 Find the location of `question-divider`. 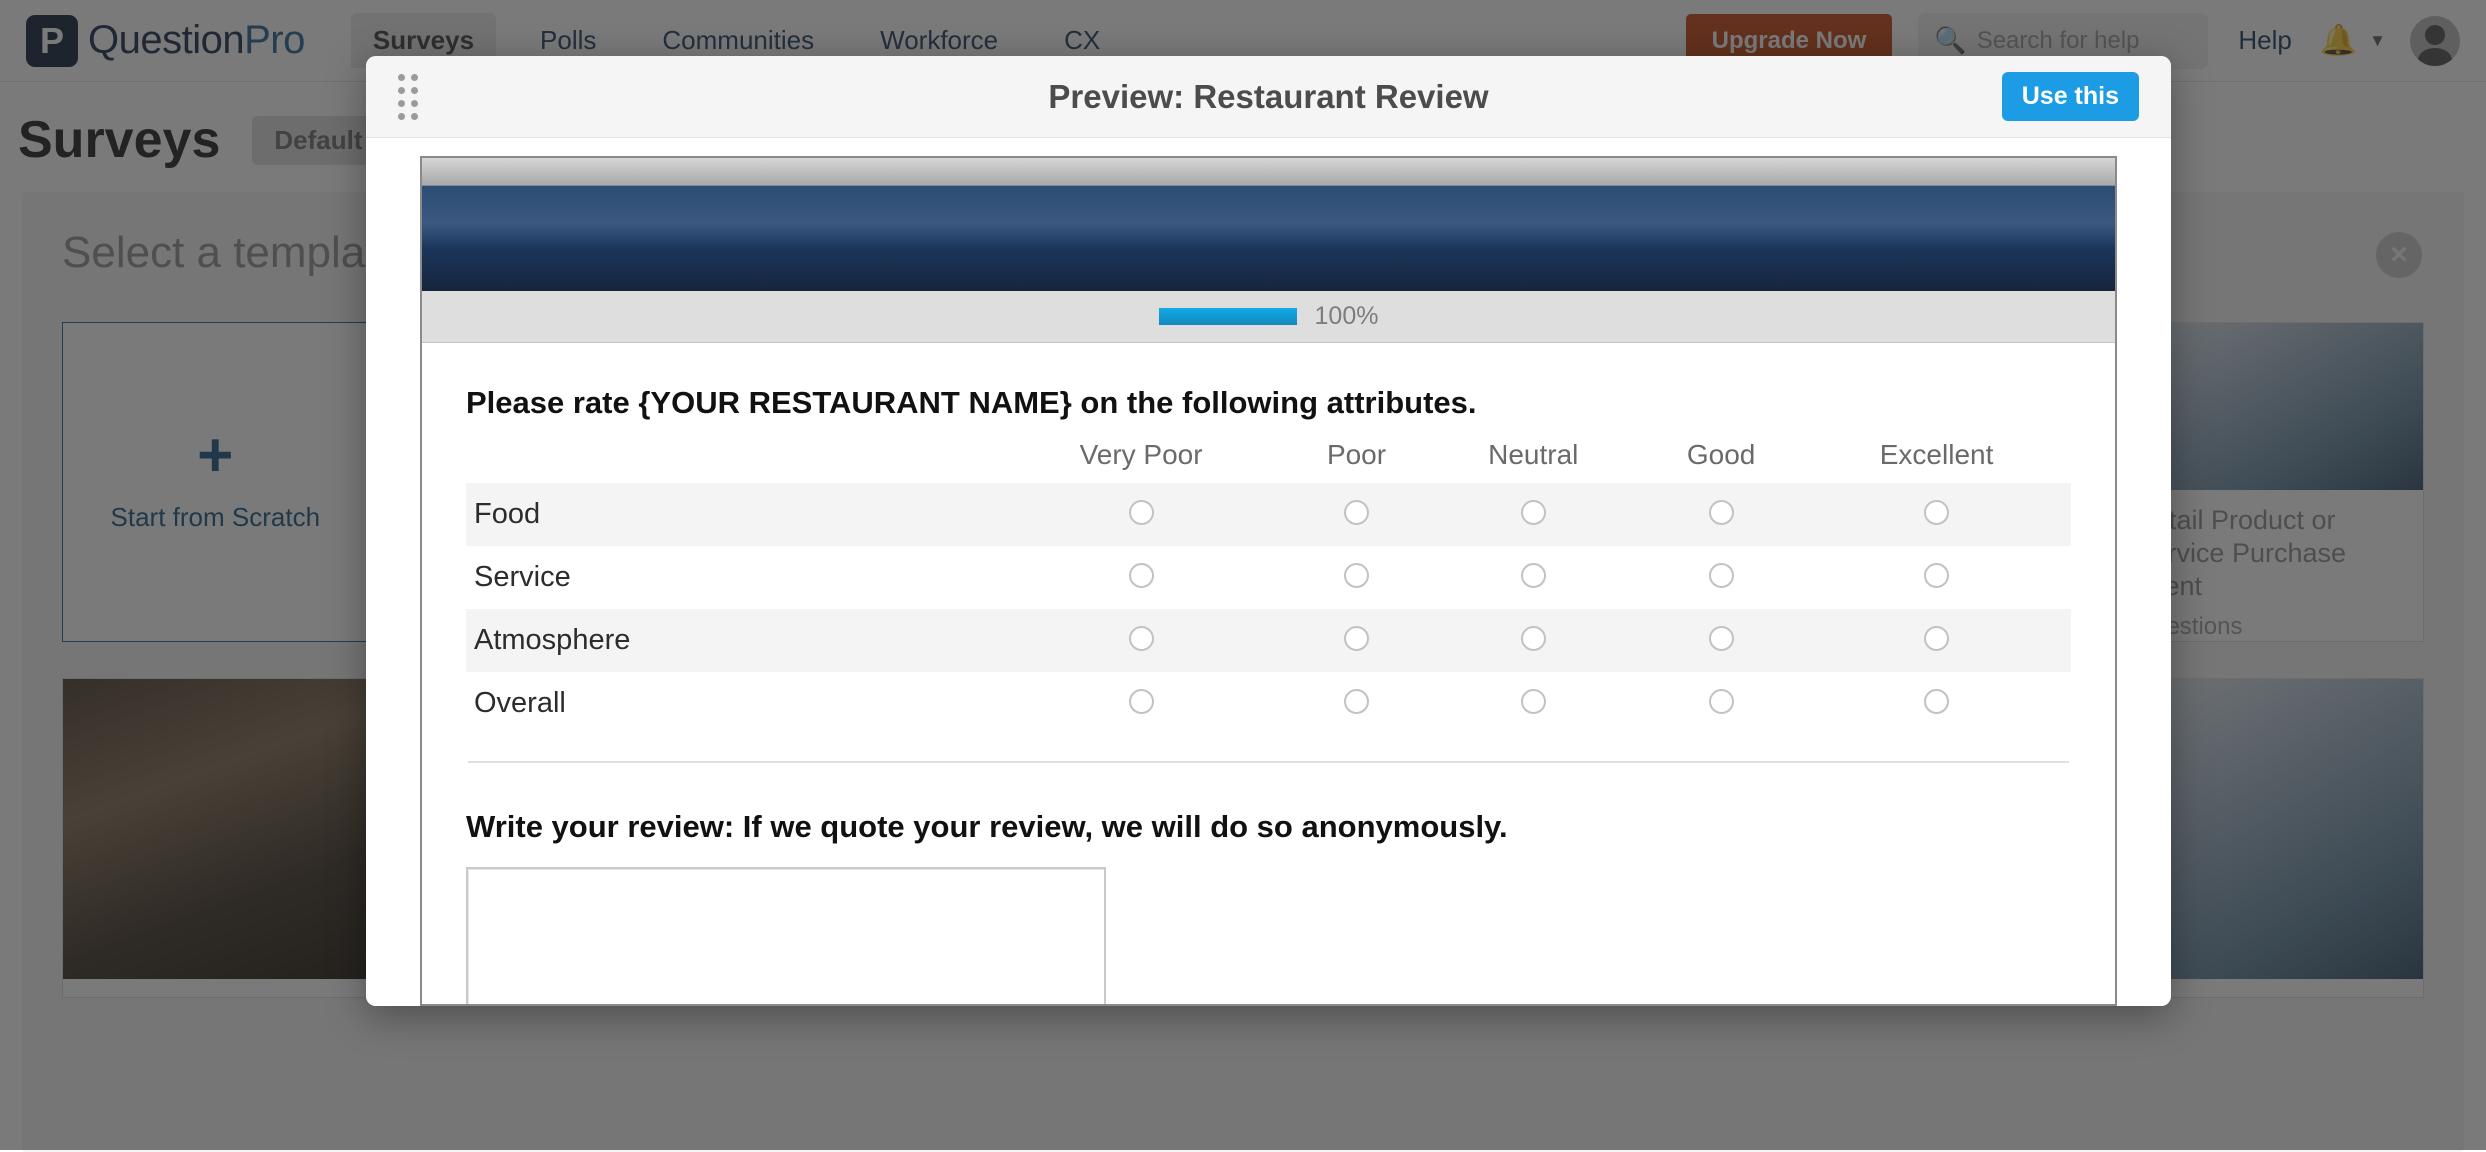

question-divider is located at coordinates (1268, 762).